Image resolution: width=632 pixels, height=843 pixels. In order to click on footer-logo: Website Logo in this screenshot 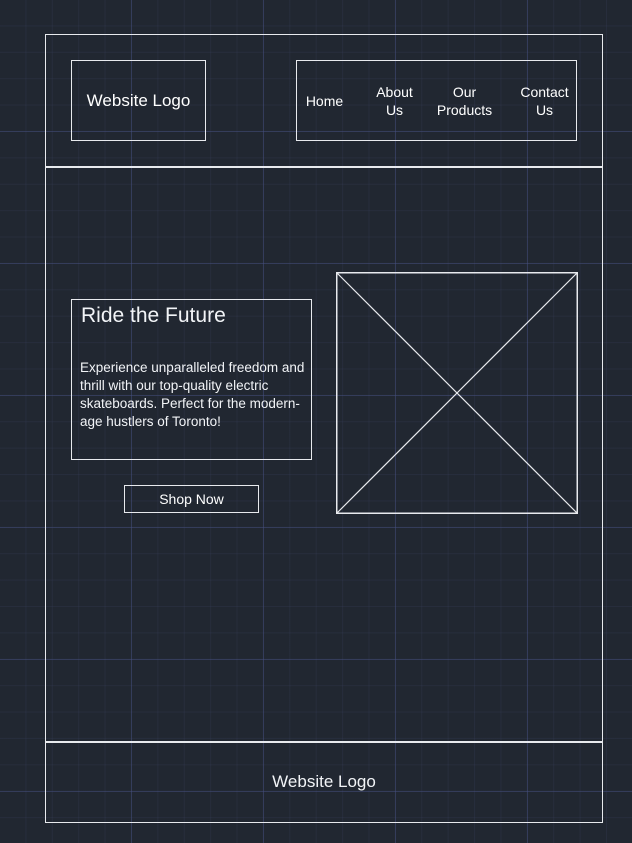, I will do `click(324, 782)`.